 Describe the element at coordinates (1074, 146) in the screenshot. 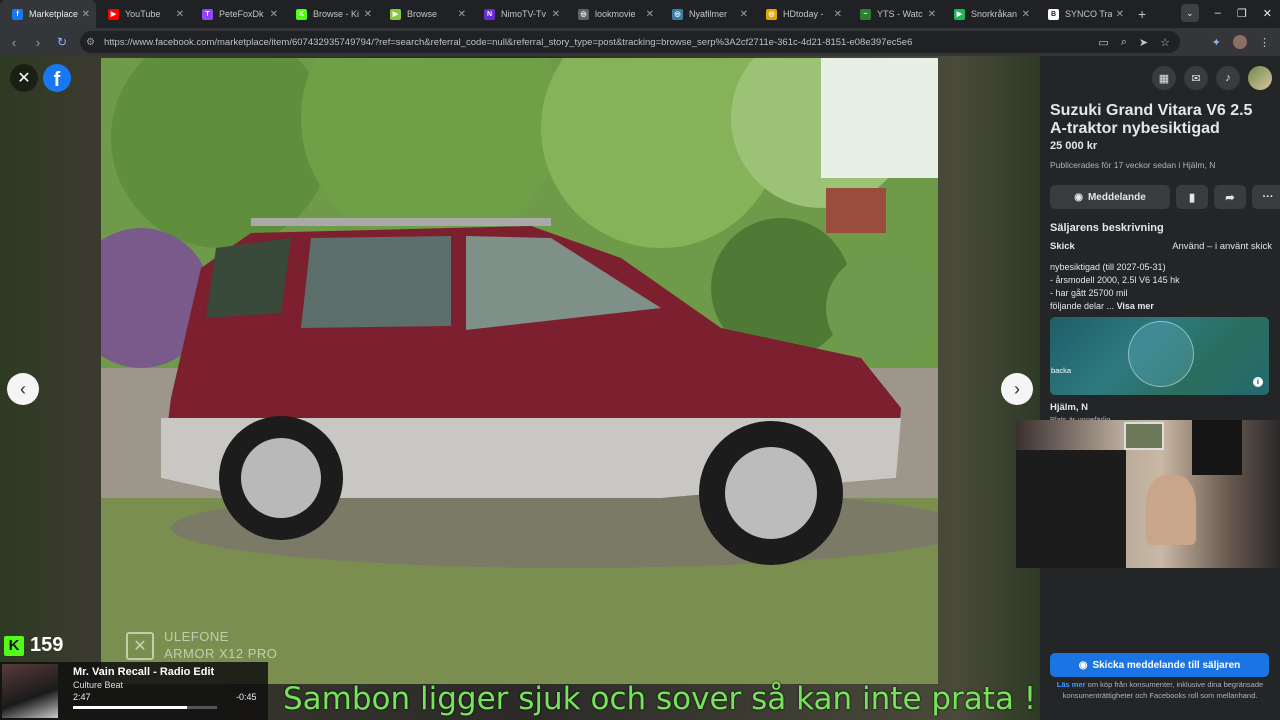

I see `listing-price: 25 000 kr` at that location.